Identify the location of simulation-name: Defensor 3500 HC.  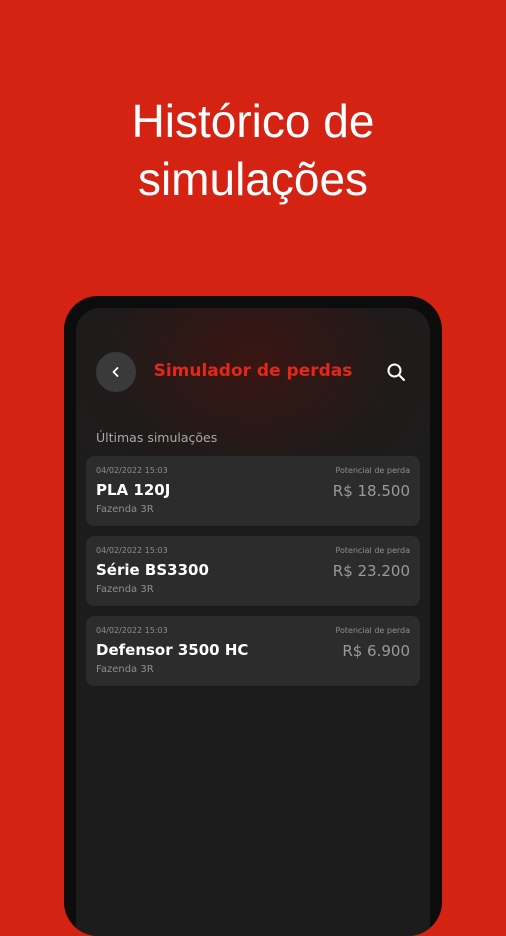
(172, 650).